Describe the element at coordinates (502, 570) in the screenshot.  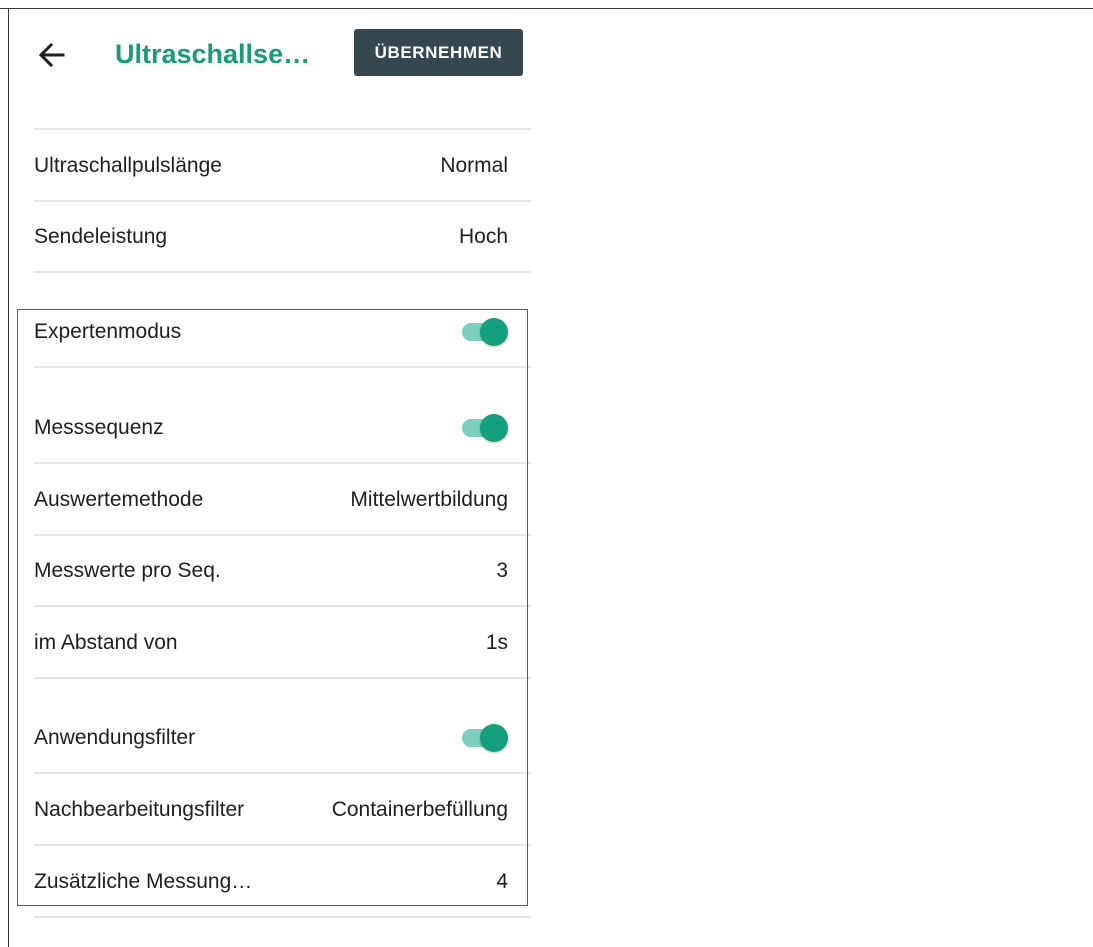
I see `setting-value: 3` at that location.